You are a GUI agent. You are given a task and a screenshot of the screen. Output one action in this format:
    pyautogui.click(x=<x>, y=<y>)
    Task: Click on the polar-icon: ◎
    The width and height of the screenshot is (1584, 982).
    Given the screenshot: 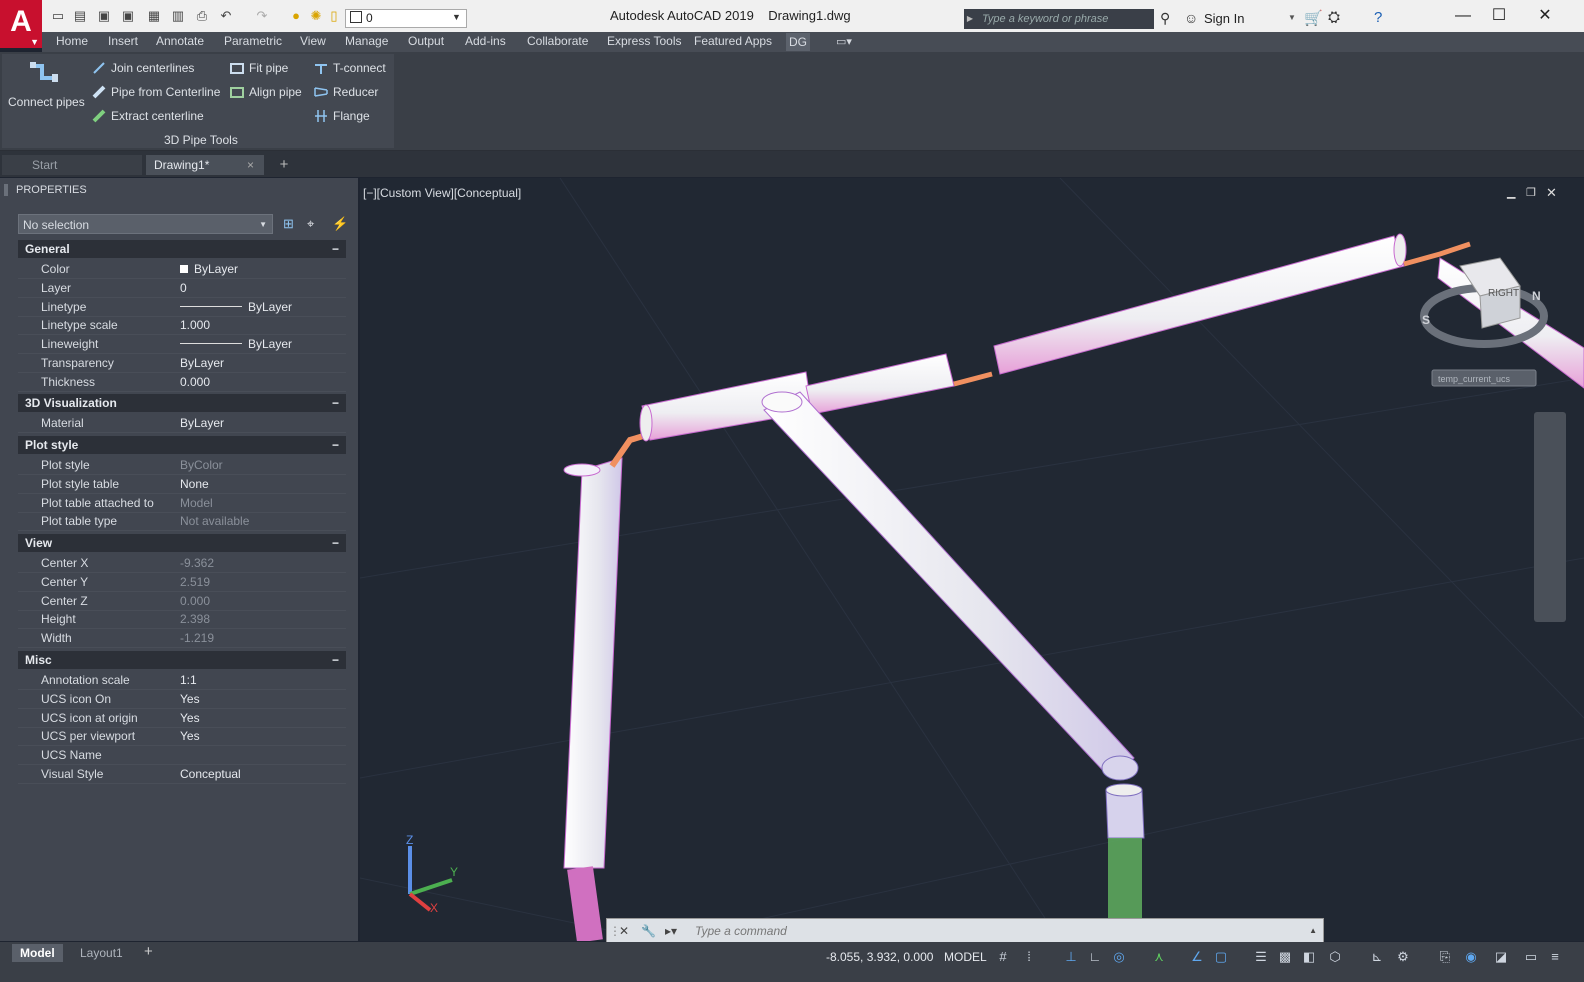 What is the action you would take?
    pyautogui.click(x=1119, y=957)
    